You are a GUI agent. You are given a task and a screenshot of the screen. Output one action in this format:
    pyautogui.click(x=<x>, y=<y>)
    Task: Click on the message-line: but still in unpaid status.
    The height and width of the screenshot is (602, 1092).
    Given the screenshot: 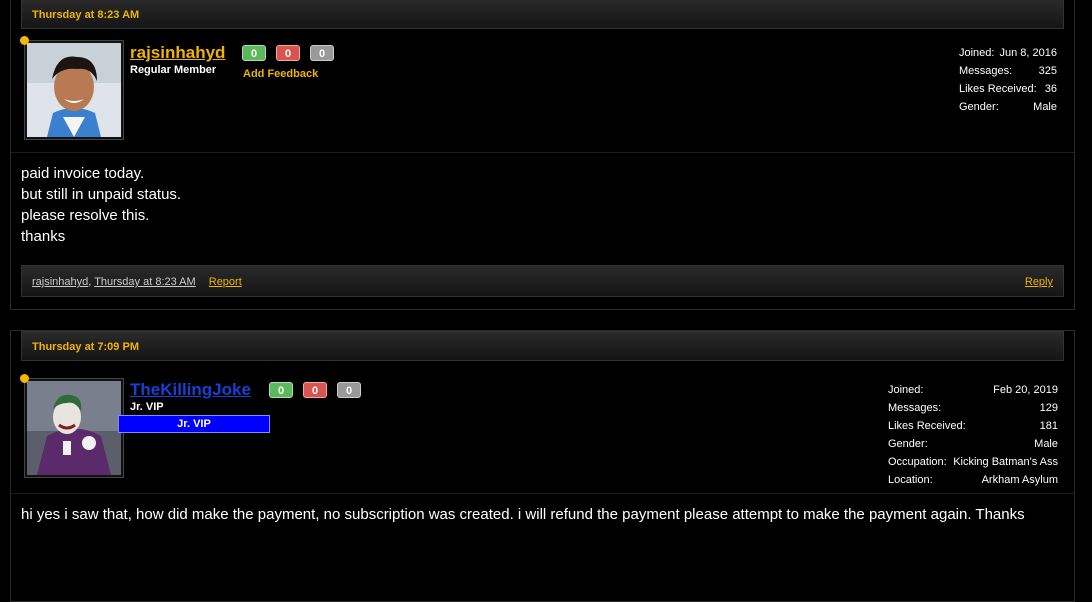 What is the action you would take?
    pyautogui.click(x=101, y=194)
    